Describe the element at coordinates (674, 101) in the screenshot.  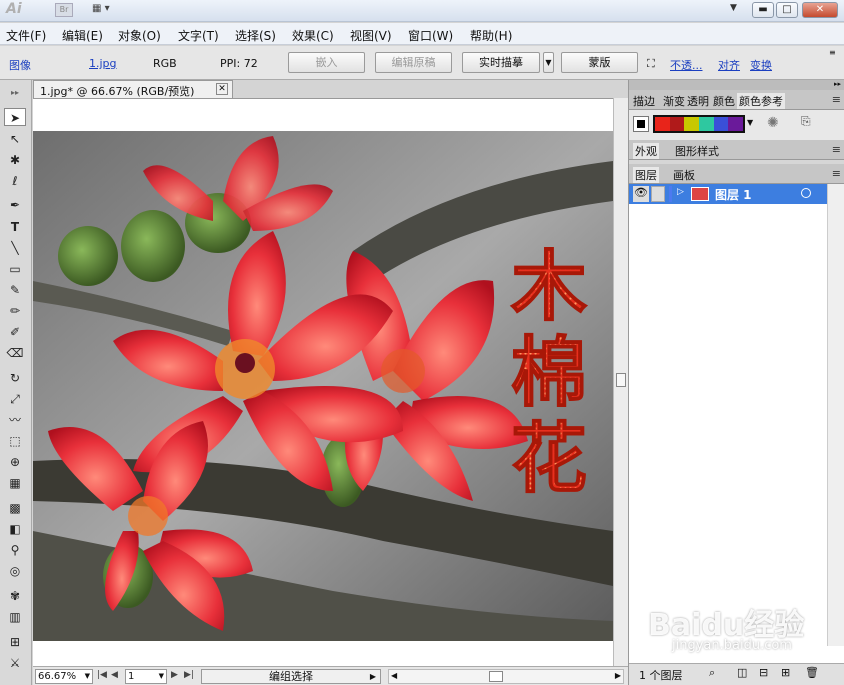
I see `tab-gradient: 渐变` at that location.